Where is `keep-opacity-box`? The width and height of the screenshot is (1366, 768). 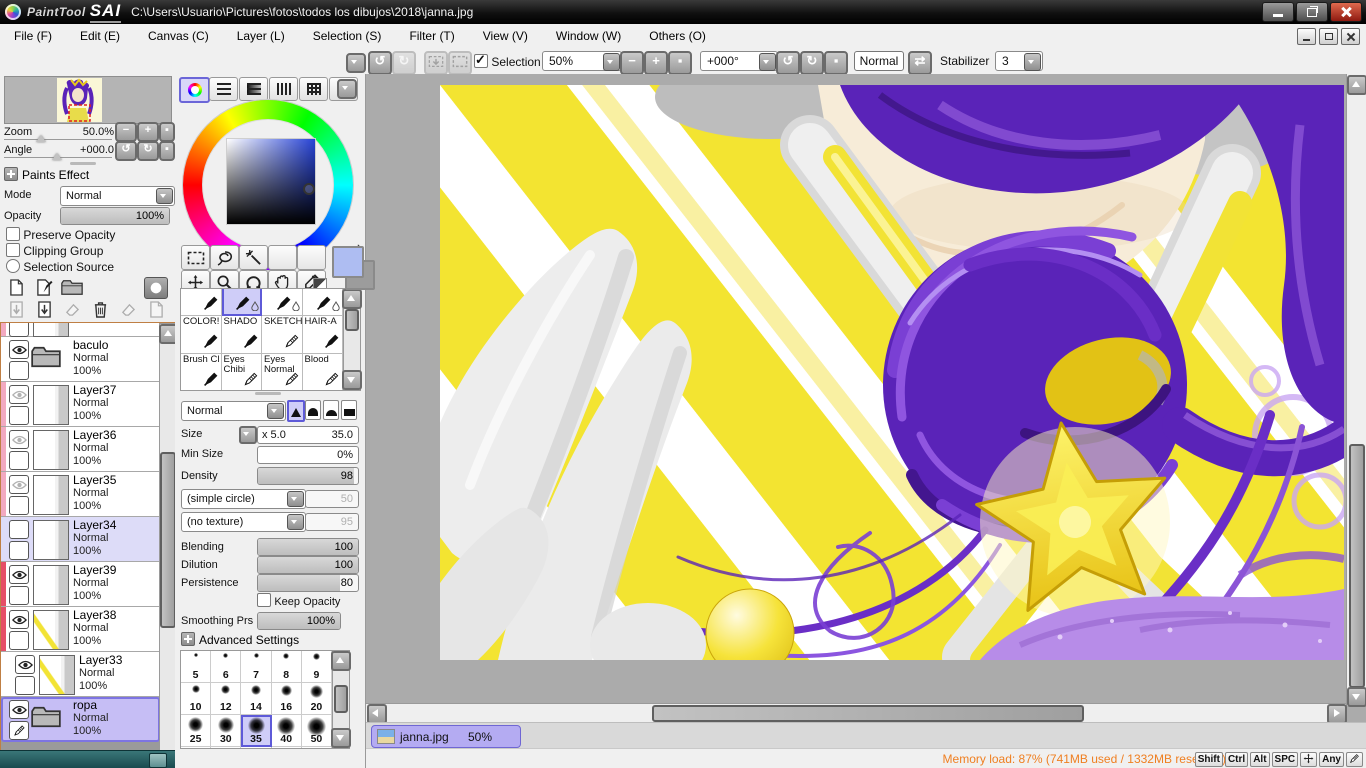 keep-opacity-box is located at coordinates (264, 600).